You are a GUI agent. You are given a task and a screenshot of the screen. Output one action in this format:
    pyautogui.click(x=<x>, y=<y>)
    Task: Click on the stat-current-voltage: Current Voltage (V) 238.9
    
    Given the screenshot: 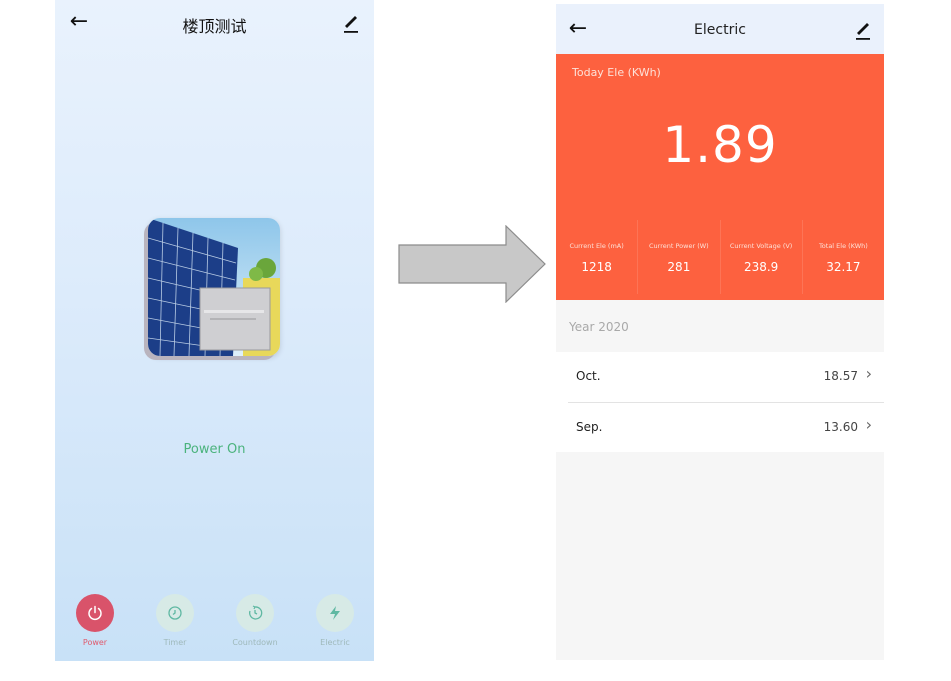 What is the action you would take?
    pyautogui.click(x=762, y=257)
    